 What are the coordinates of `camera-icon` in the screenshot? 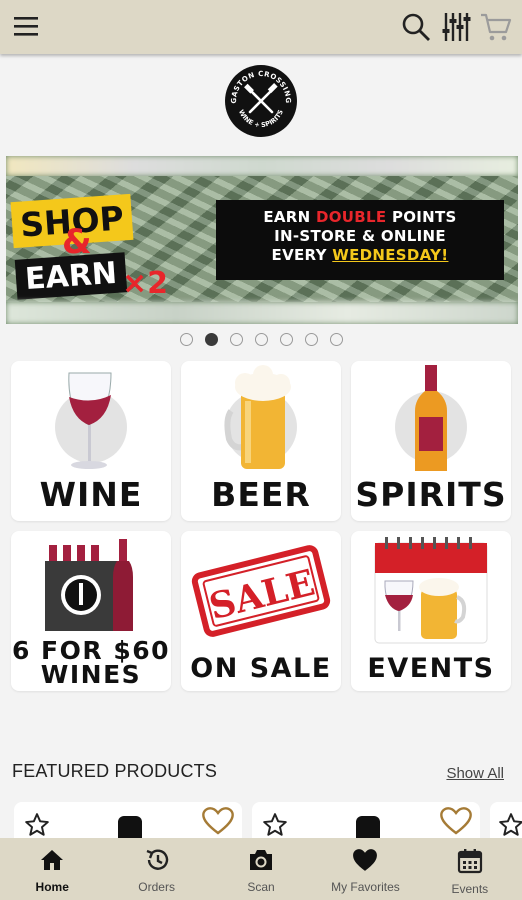 It's located at (261, 862).